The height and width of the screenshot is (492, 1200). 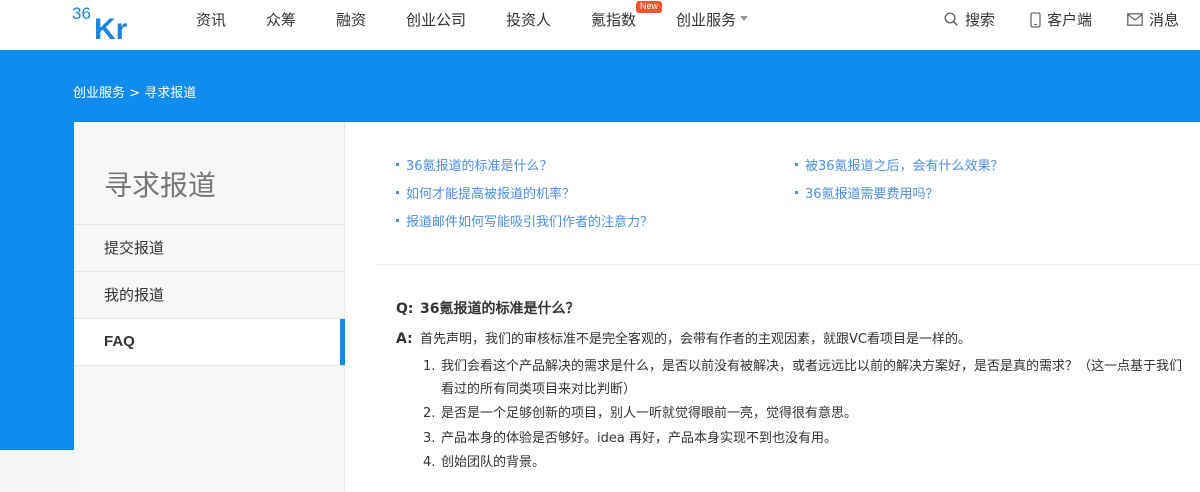 I want to click on nav-label: 融资, so click(x=351, y=20).